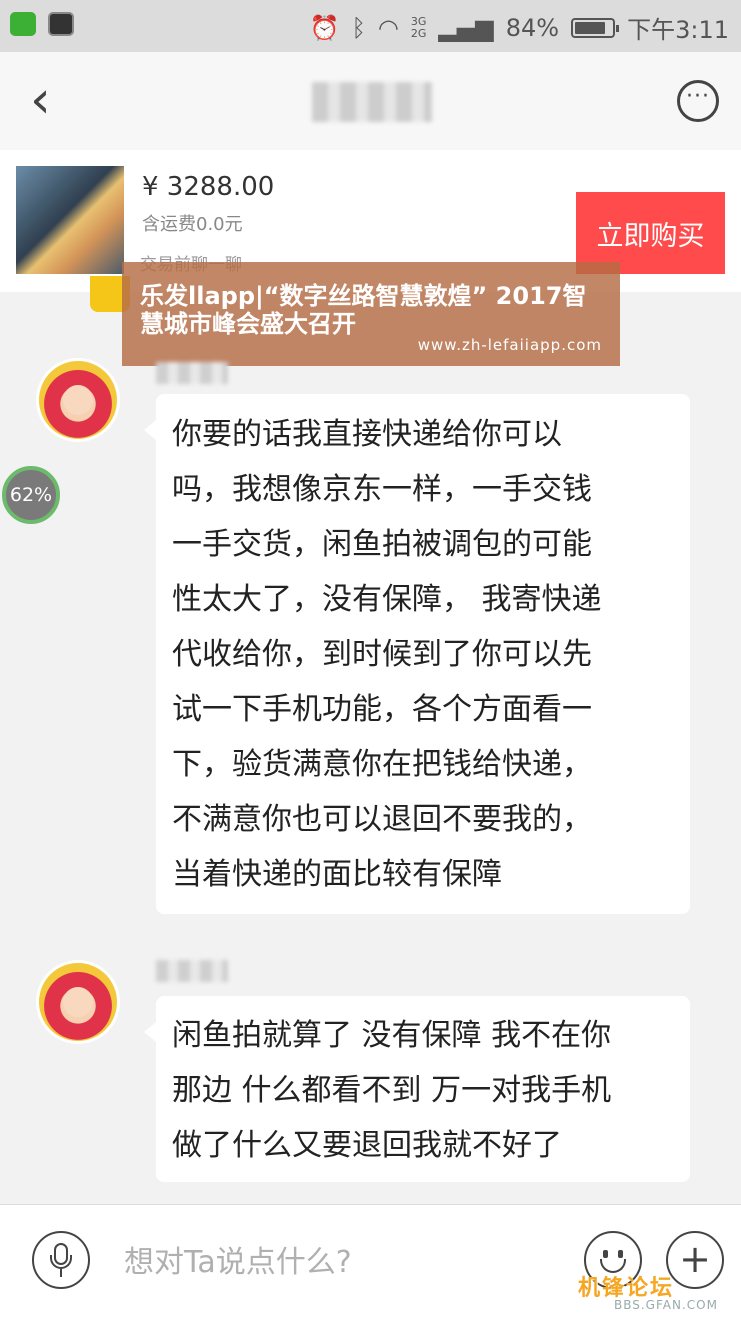  Describe the element at coordinates (208, 187) in the screenshot. I see `product-price: ¥ 3288.00` at that location.